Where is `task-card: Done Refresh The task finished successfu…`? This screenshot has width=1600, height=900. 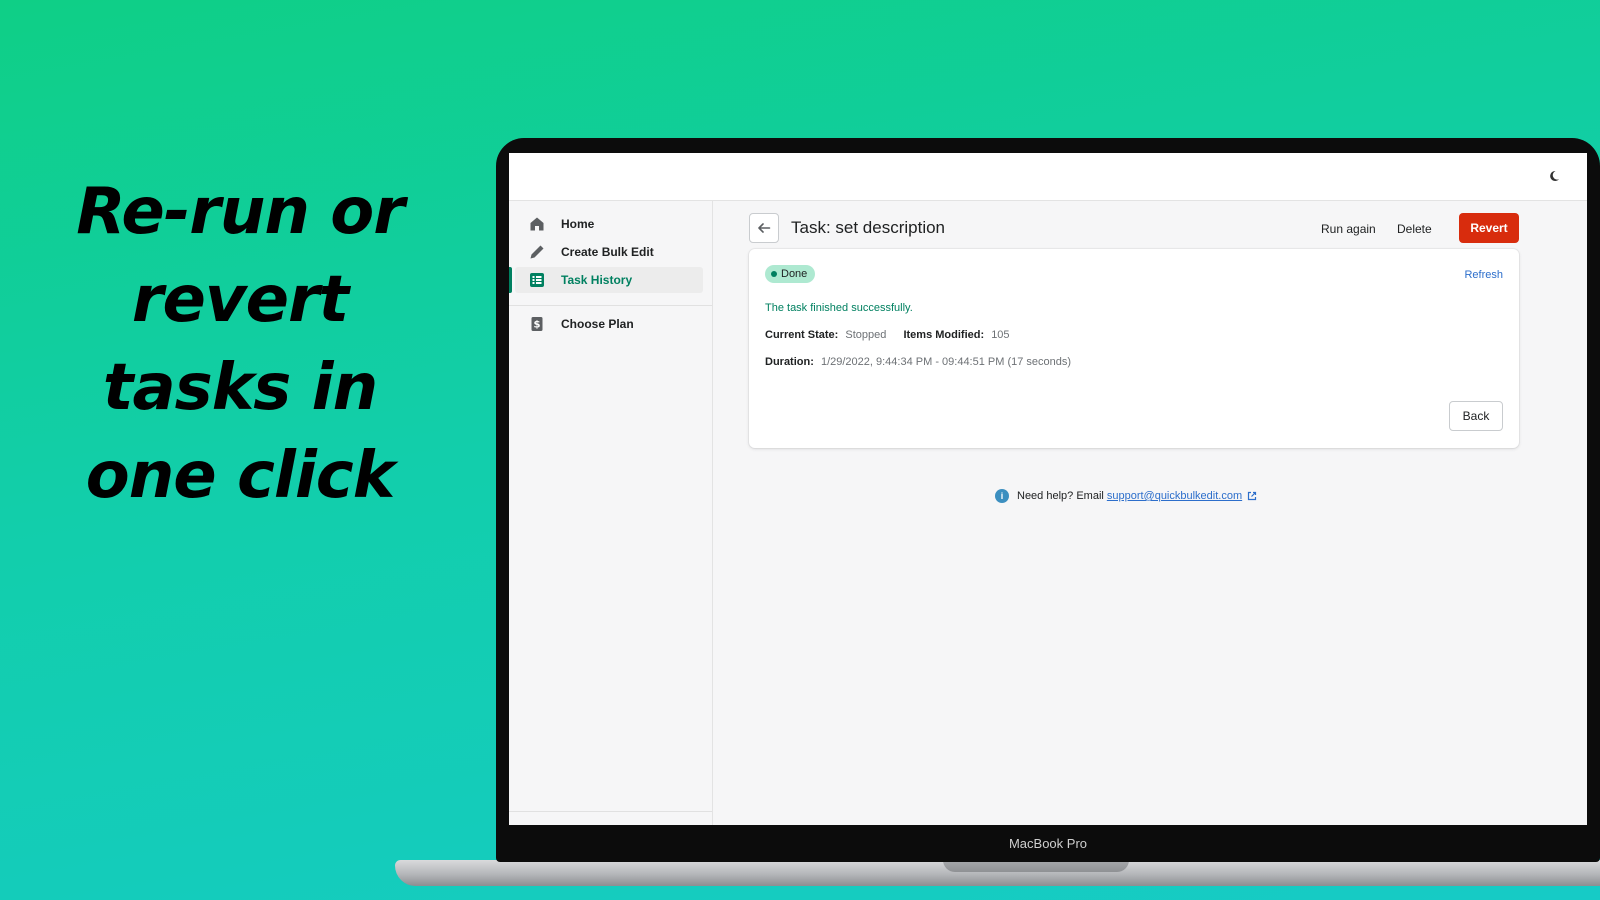 task-card: Done Refresh The task finished successfu… is located at coordinates (1134, 348).